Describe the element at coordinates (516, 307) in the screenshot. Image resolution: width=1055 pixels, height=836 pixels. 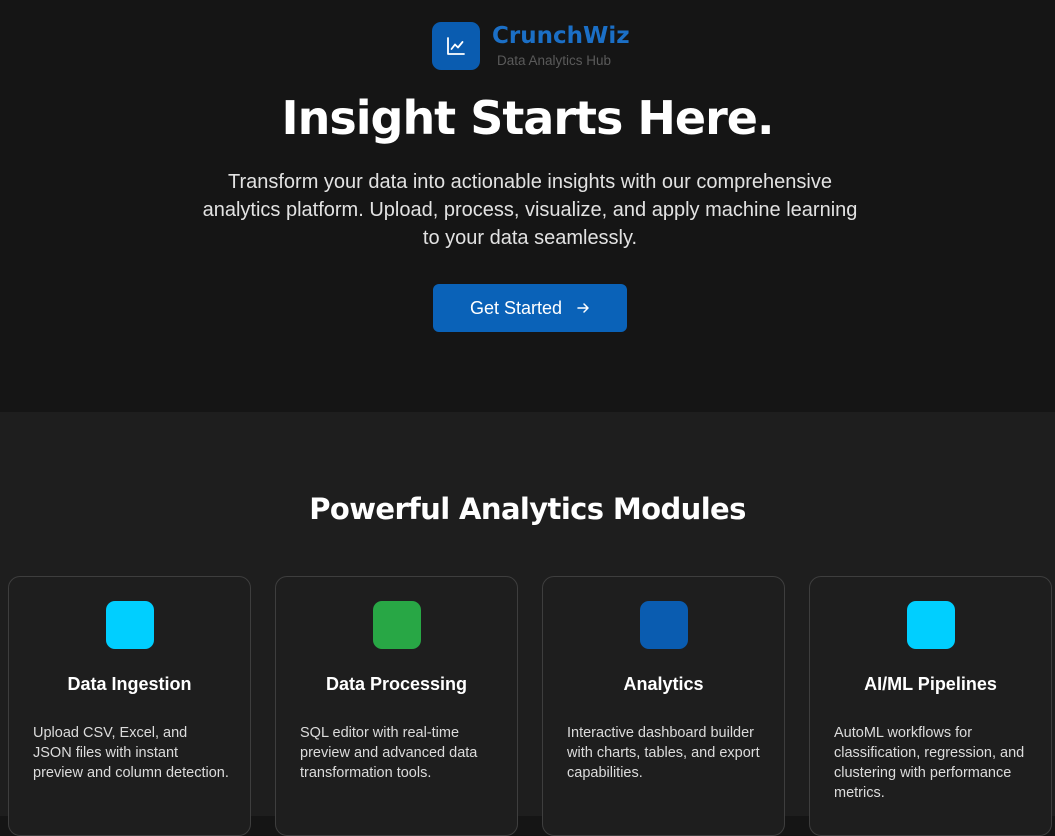
I see `get-started-label: Get Started` at that location.